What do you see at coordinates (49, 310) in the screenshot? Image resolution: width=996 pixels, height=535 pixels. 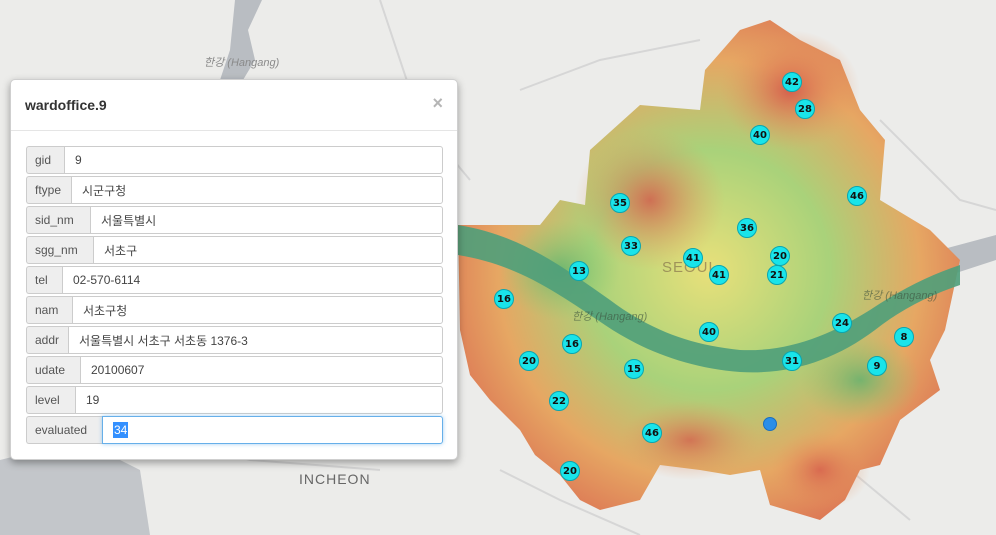 I see `field-label: nam` at bounding box center [49, 310].